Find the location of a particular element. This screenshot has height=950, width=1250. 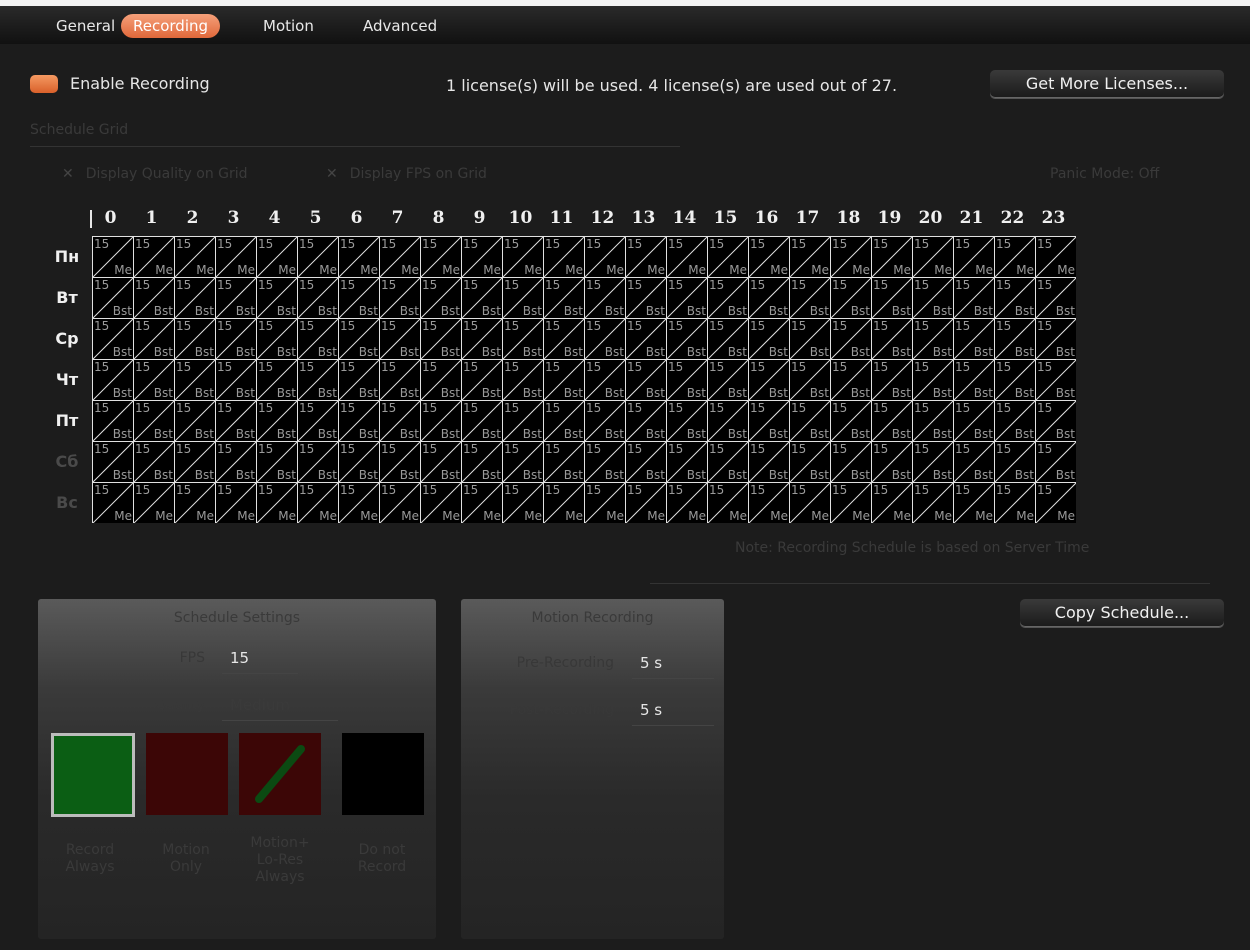

do-not-record-button is located at coordinates (383, 774).